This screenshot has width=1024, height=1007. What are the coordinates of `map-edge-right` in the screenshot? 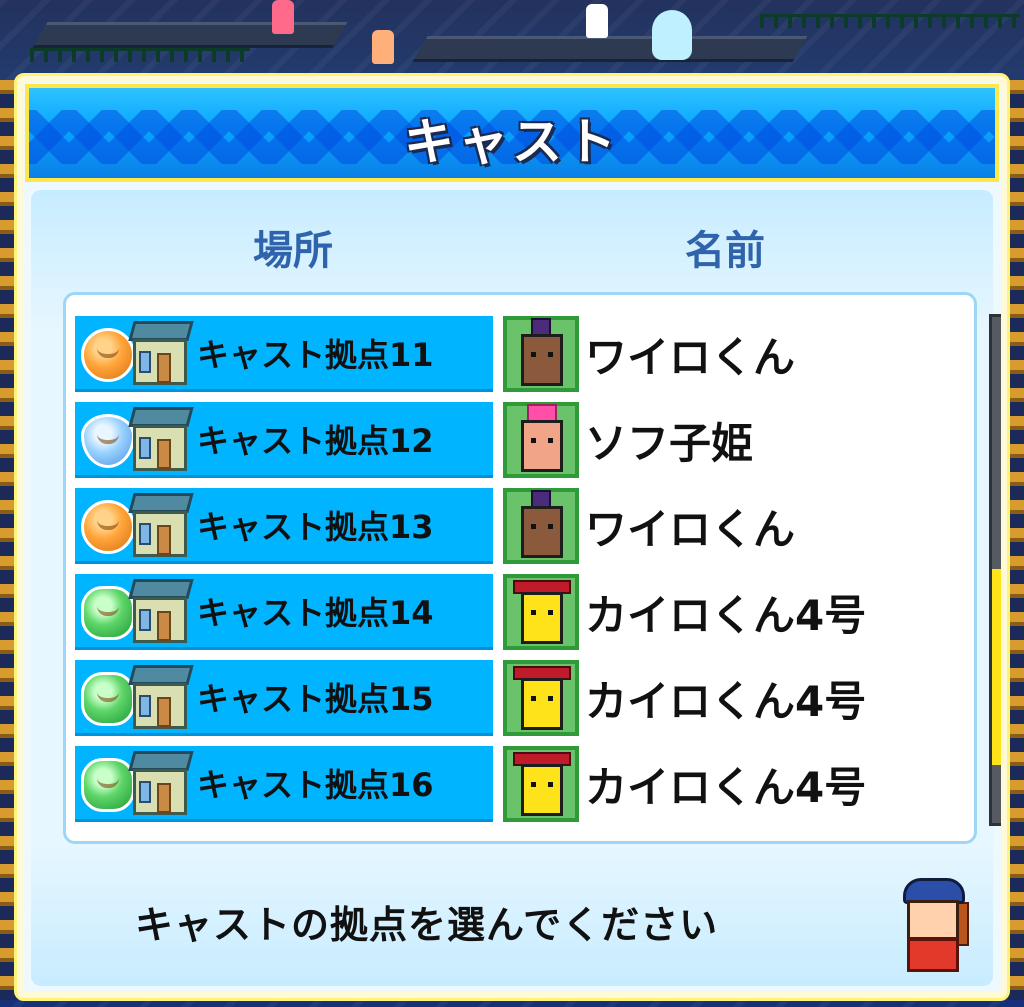 It's located at (1016, 540).